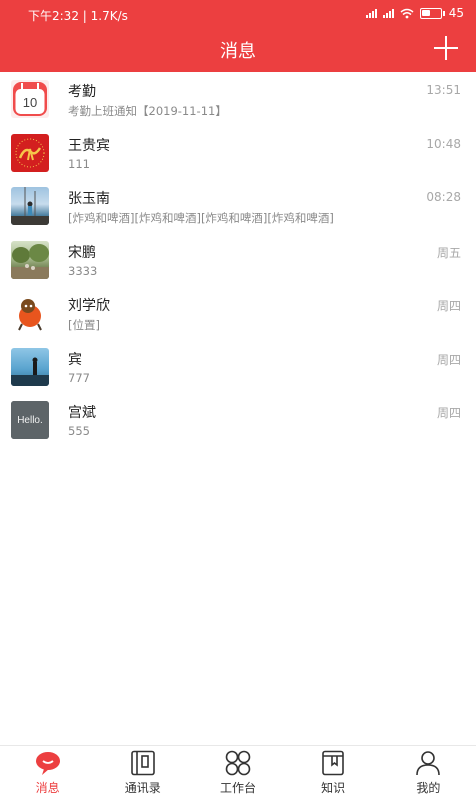 The height and width of the screenshot is (796, 476). I want to click on hello-avatar: Hello., so click(30, 420).